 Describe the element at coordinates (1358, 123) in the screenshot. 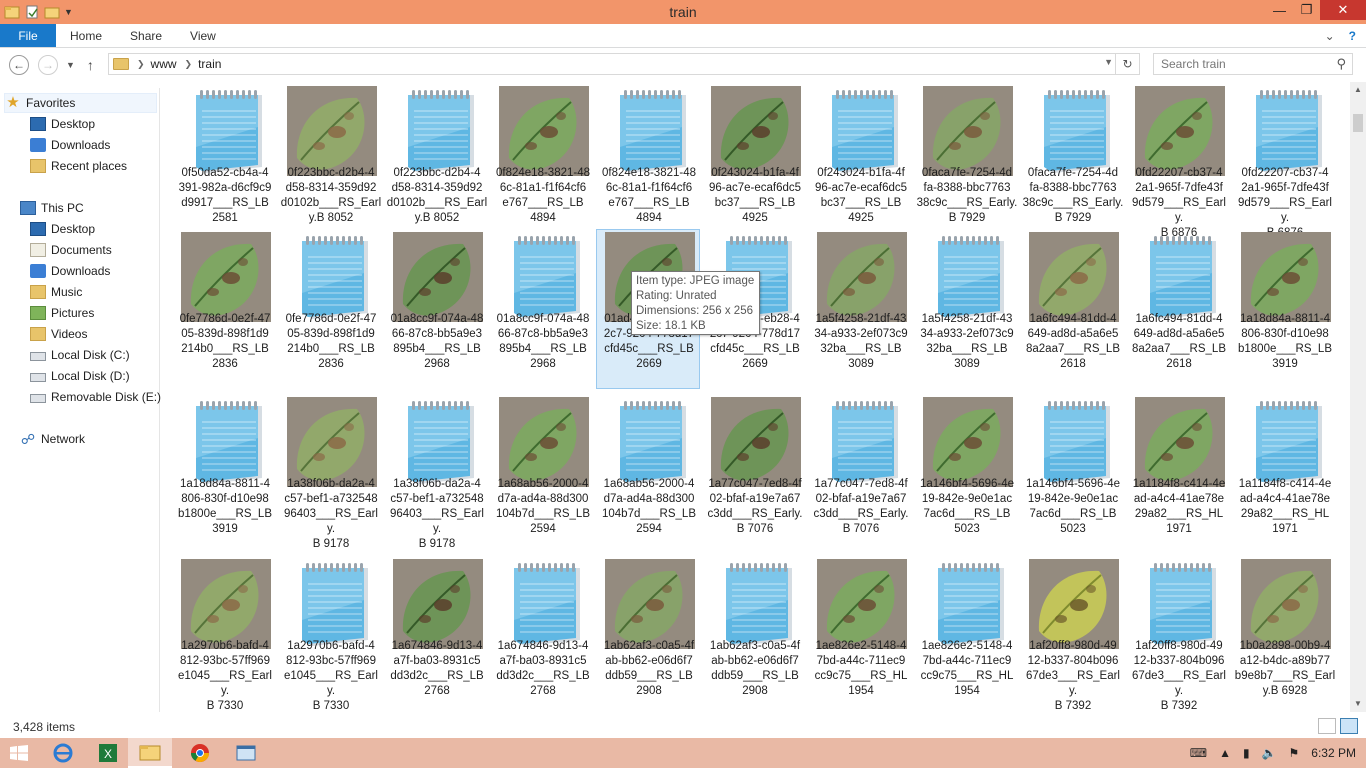

I see `scroll-thumb` at that location.